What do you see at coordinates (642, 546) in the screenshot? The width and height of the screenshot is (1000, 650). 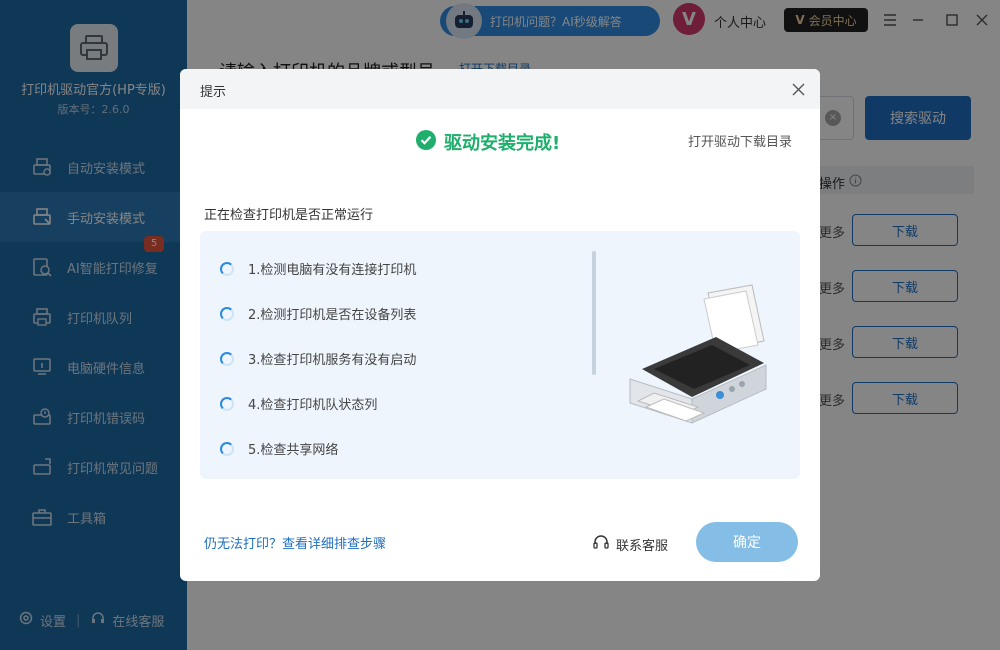 I see `contact-support-label: 联系客服` at bounding box center [642, 546].